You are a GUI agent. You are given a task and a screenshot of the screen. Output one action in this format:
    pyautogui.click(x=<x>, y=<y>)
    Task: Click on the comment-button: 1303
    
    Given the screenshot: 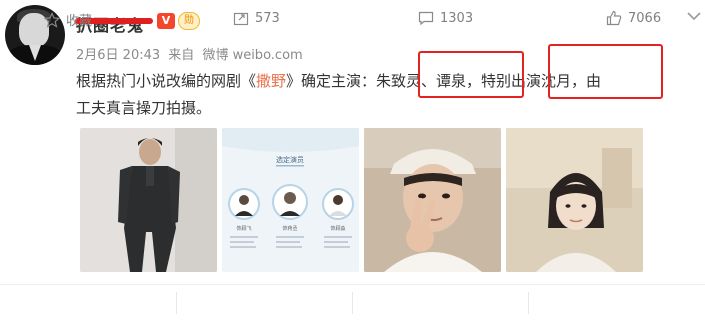 What is the action you would take?
    pyautogui.click(x=445, y=18)
    